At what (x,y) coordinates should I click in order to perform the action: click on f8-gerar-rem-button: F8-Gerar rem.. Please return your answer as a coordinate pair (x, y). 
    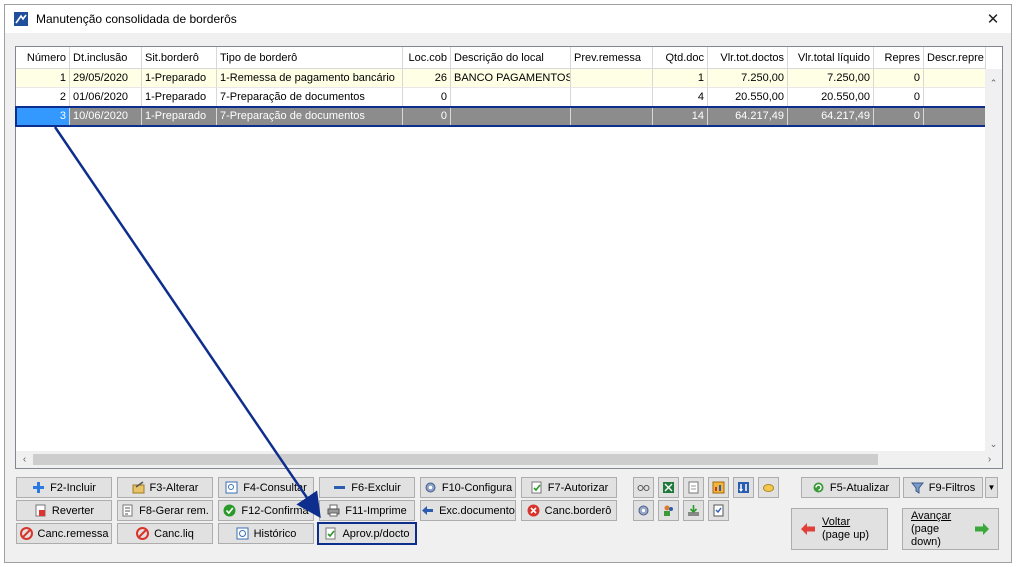
    Looking at the image, I should click on (165, 510).